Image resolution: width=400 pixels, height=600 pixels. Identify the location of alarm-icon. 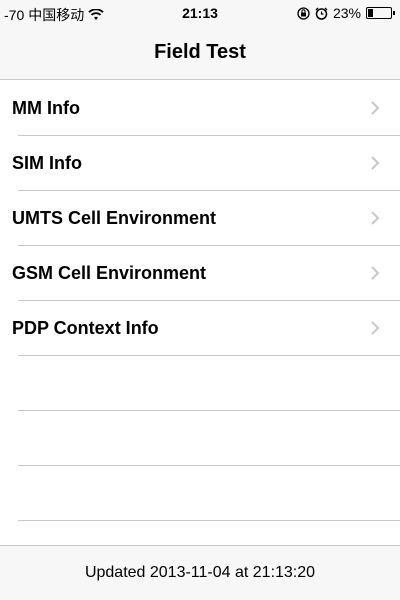
(321, 13).